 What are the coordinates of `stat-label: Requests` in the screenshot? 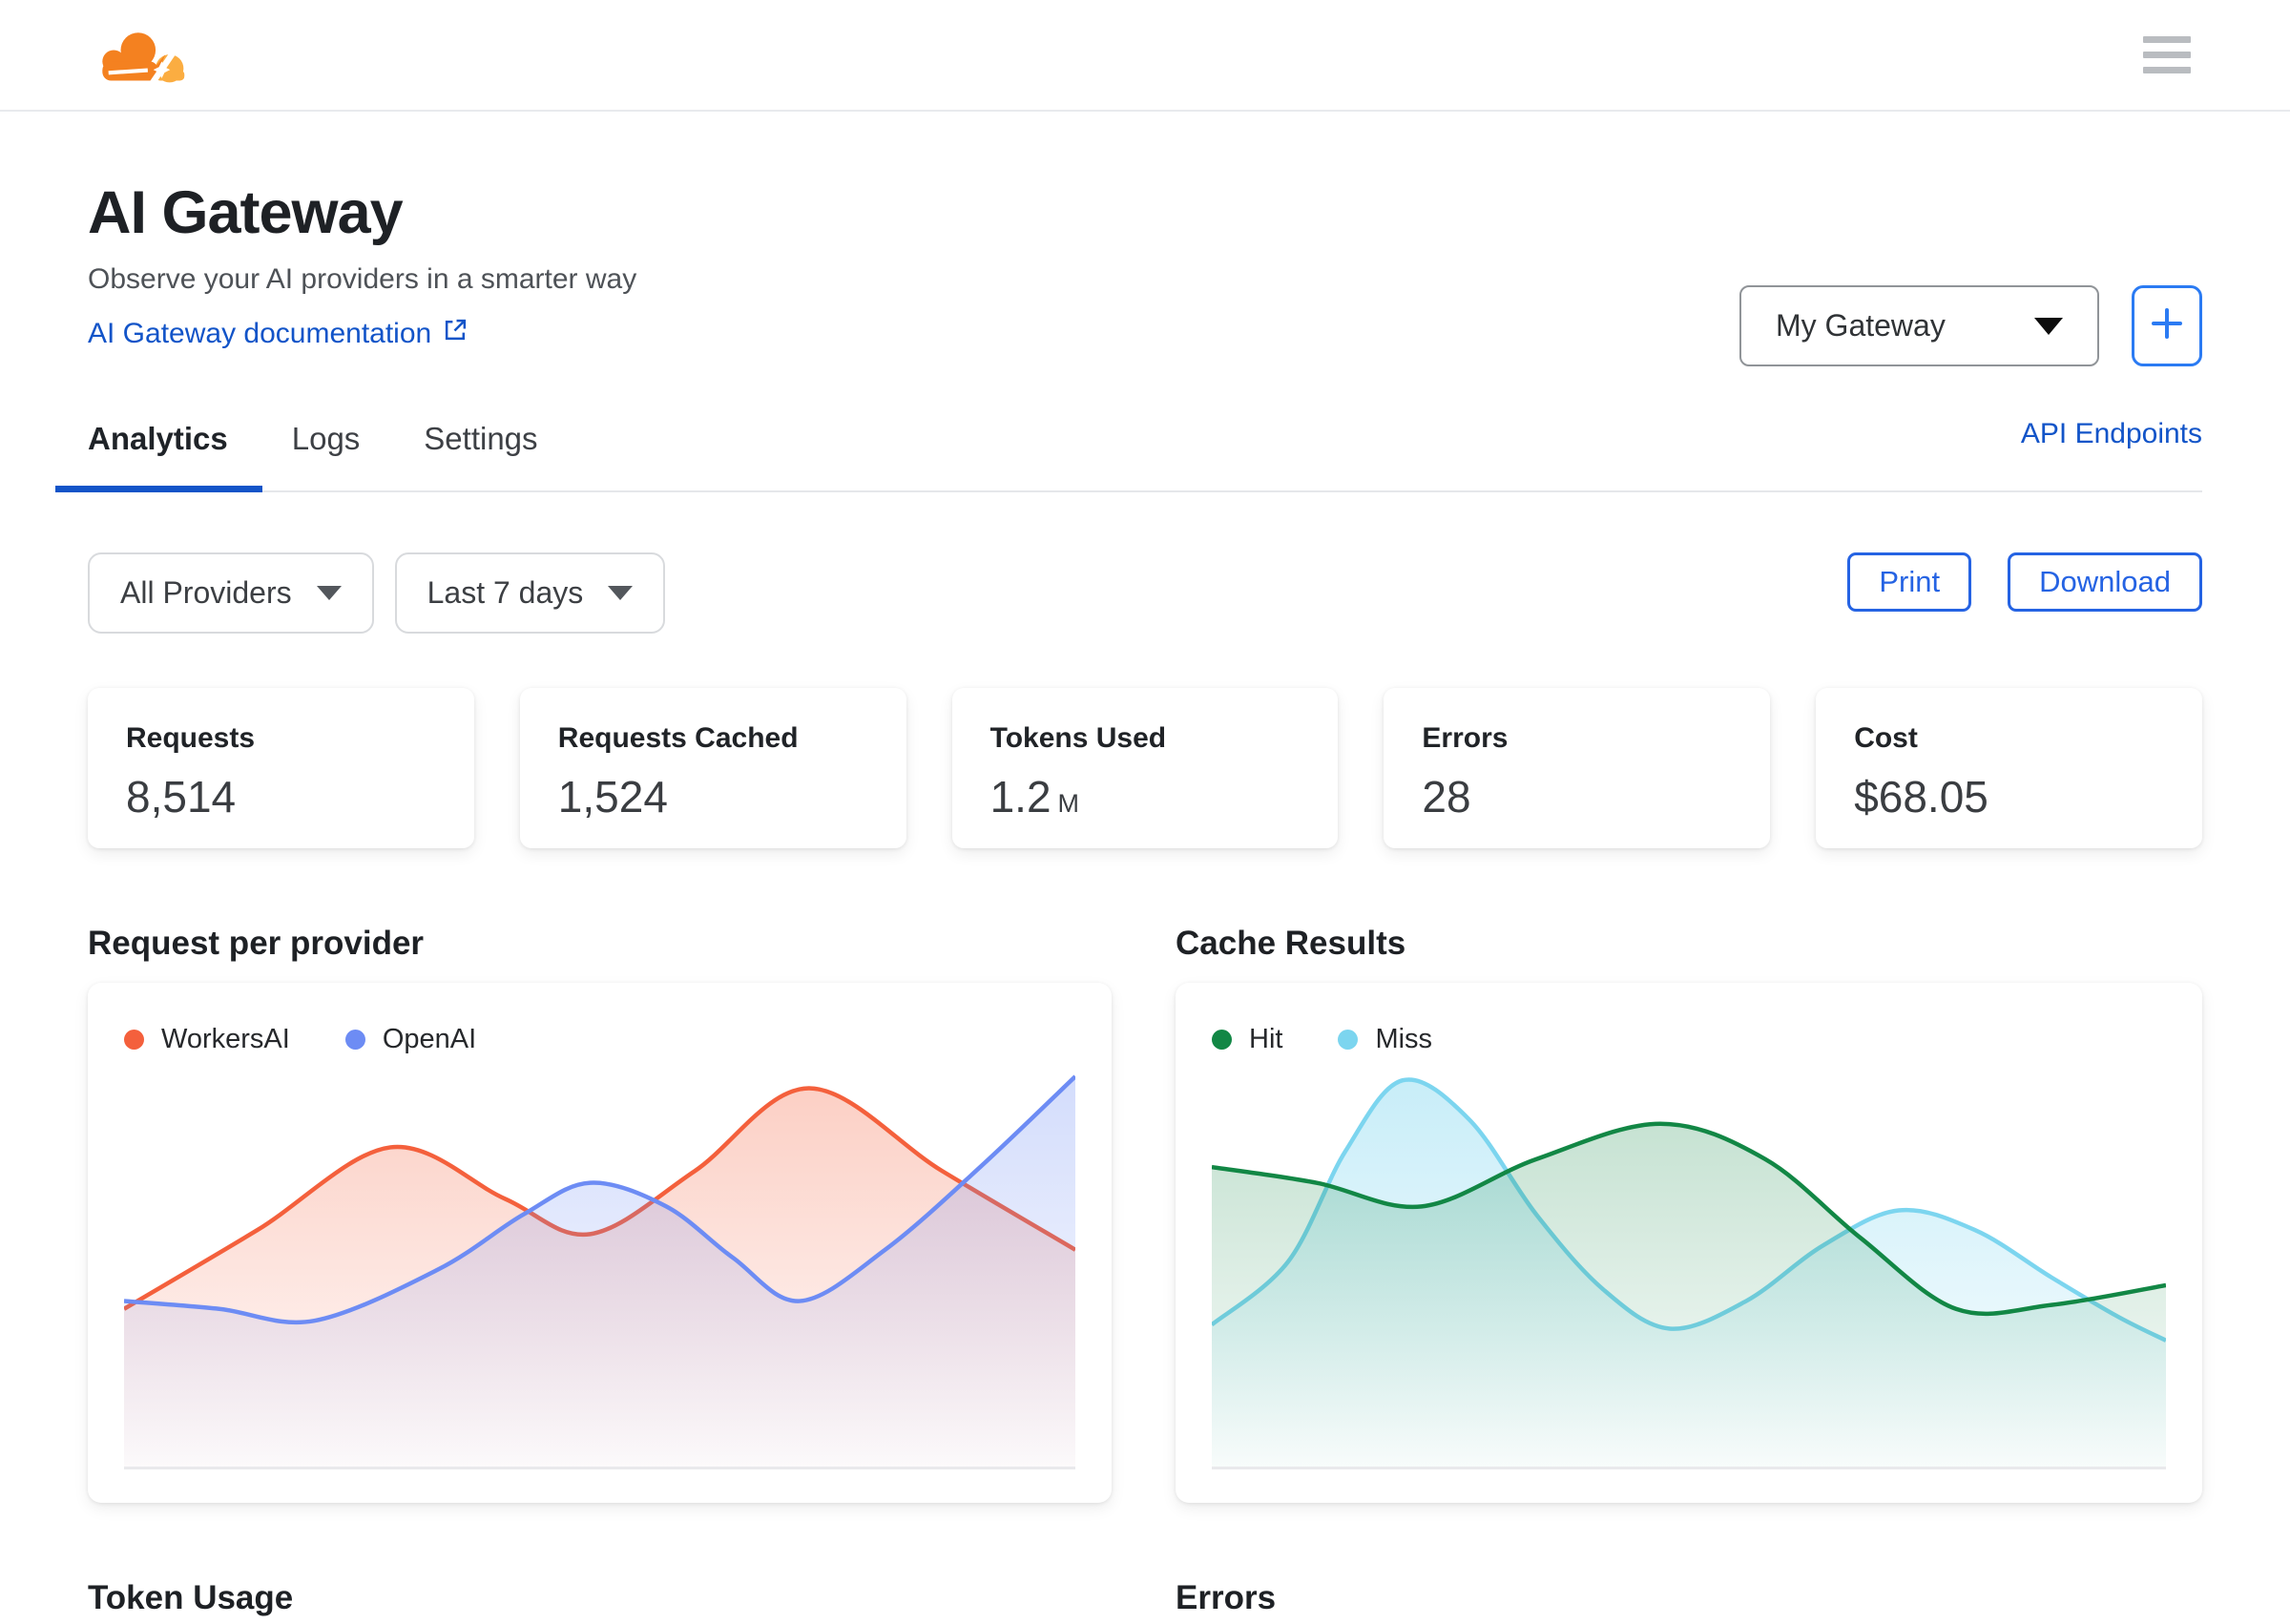 It's located at (191, 738).